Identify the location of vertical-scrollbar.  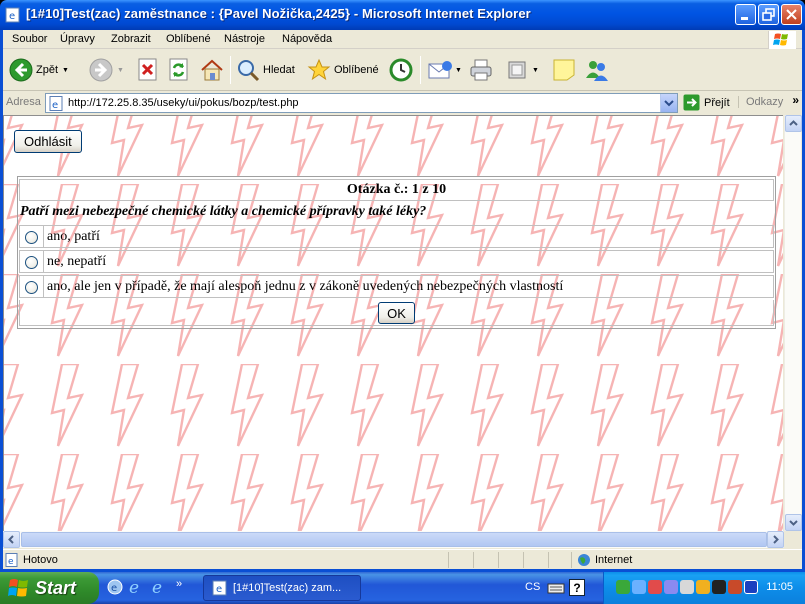
(793, 323).